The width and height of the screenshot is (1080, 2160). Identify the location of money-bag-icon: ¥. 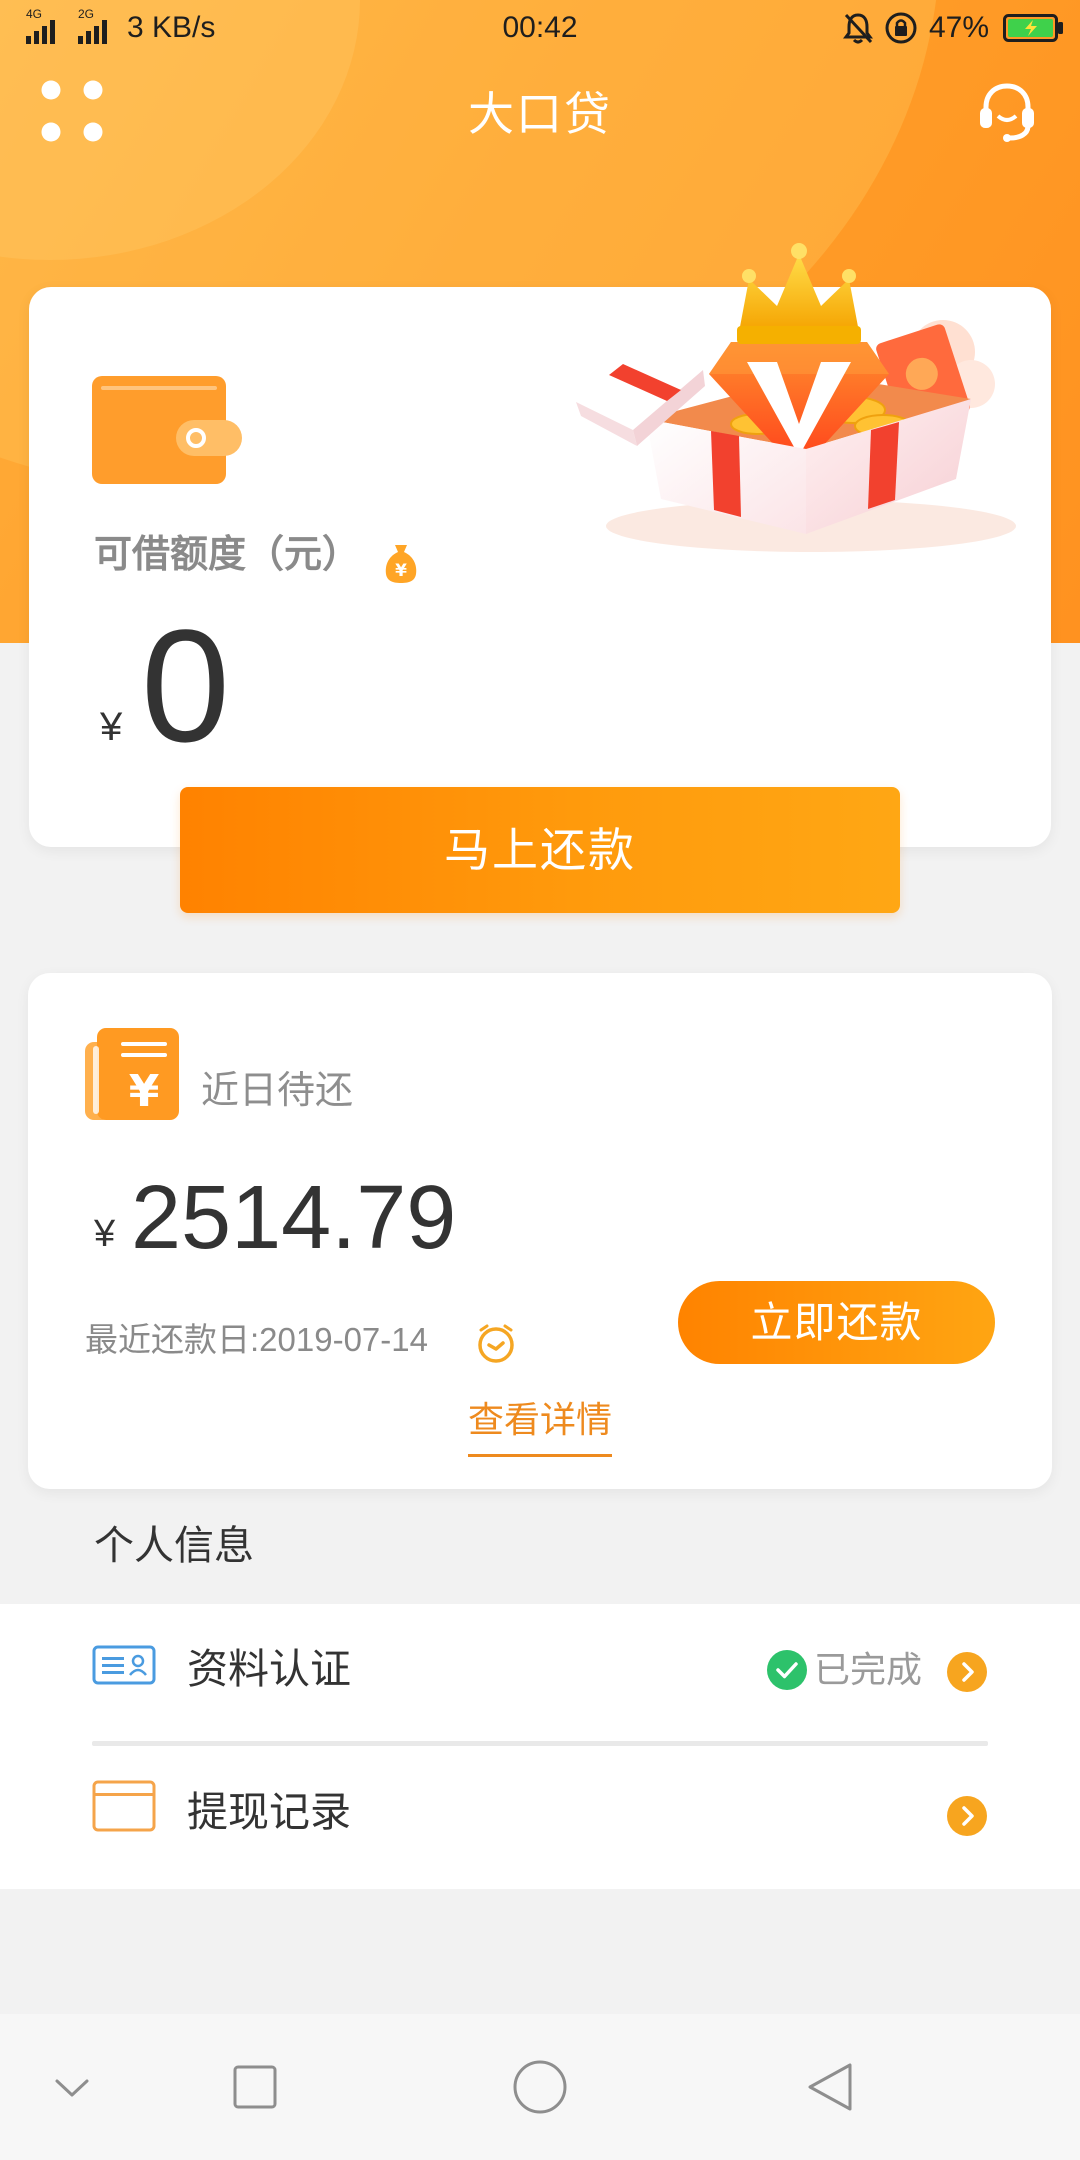
(401, 564).